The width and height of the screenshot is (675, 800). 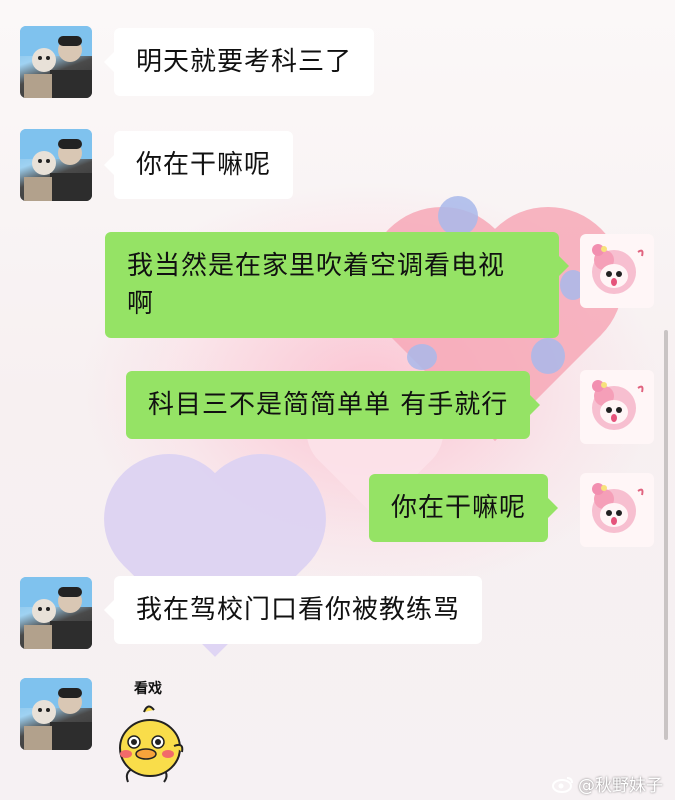 I want to click on scrollbar, so click(x=666, y=535).